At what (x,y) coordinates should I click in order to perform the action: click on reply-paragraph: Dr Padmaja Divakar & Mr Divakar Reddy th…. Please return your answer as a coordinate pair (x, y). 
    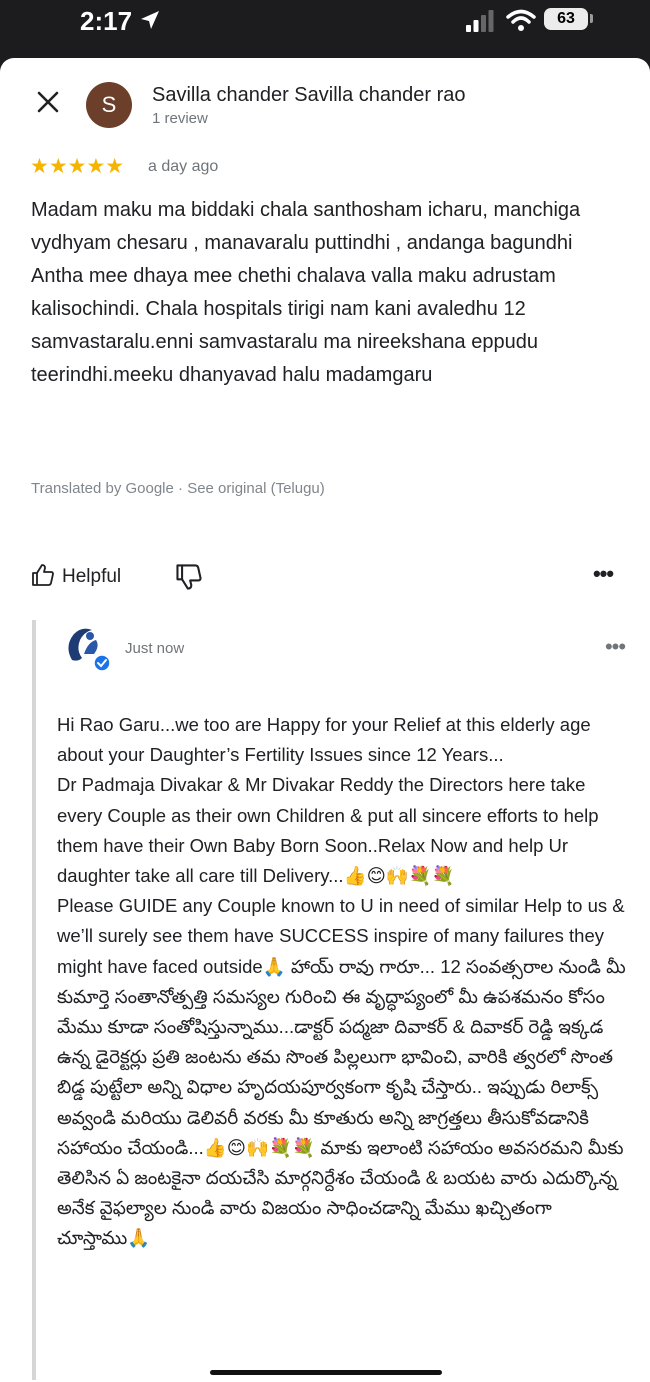
    Looking at the image, I should click on (328, 830).